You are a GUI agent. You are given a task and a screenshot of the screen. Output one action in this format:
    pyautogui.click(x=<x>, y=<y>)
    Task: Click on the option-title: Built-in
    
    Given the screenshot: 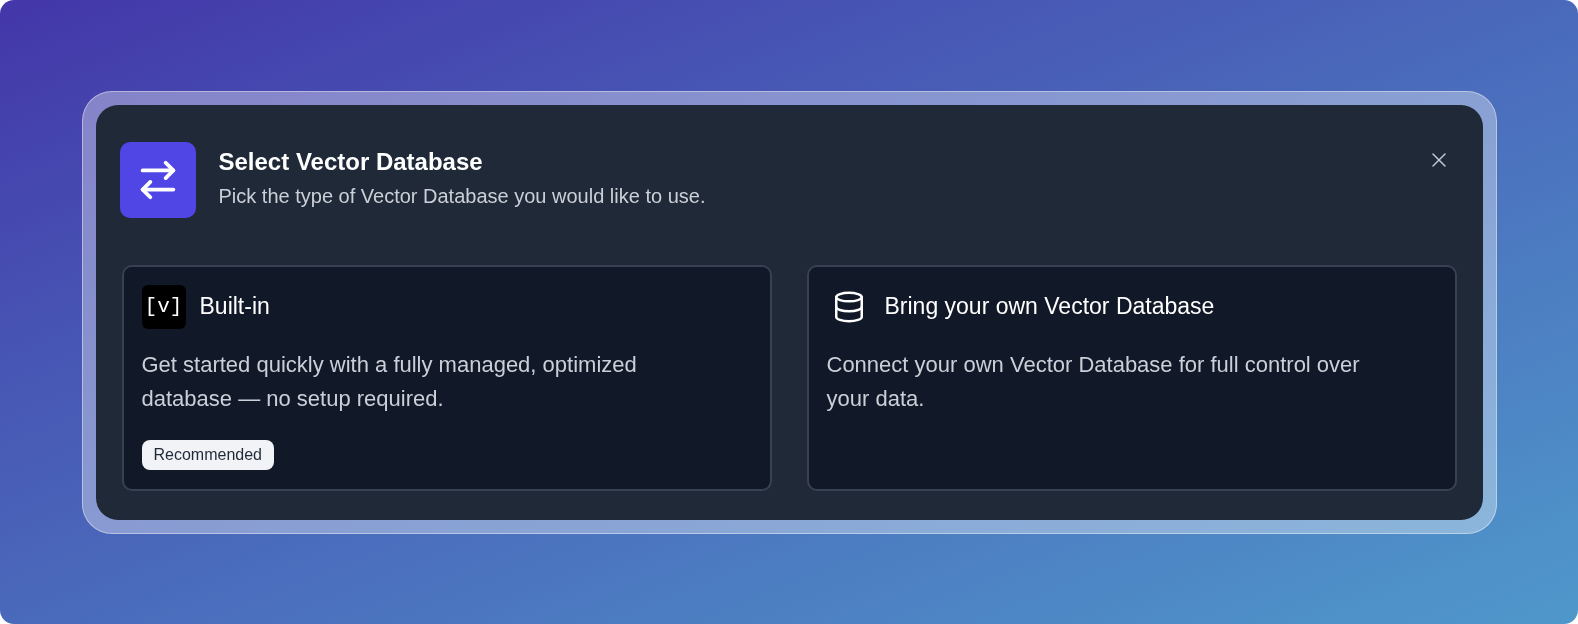 What is the action you would take?
    pyautogui.click(x=234, y=306)
    